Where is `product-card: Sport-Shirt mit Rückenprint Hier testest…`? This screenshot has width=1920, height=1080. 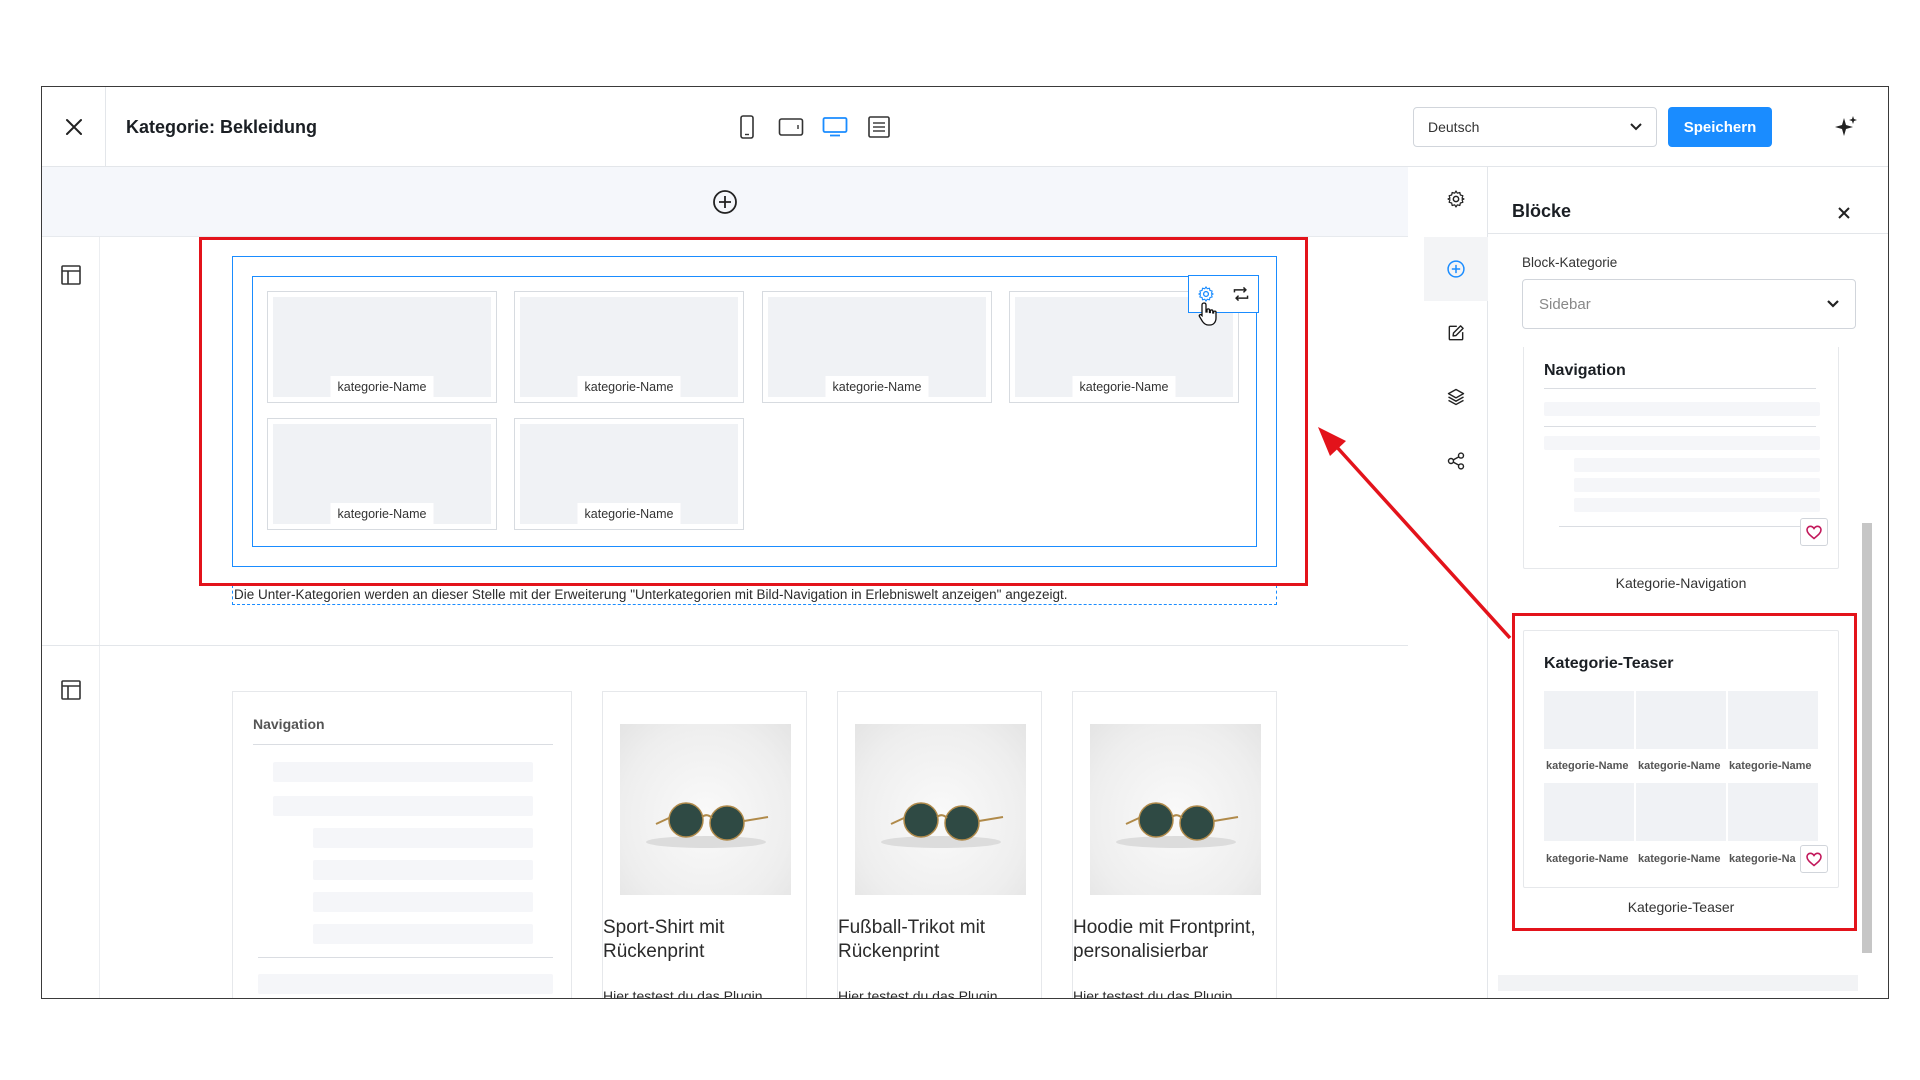 product-card: Sport-Shirt mit Rückenprint Hier testest… is located at coordinates (704, 845).